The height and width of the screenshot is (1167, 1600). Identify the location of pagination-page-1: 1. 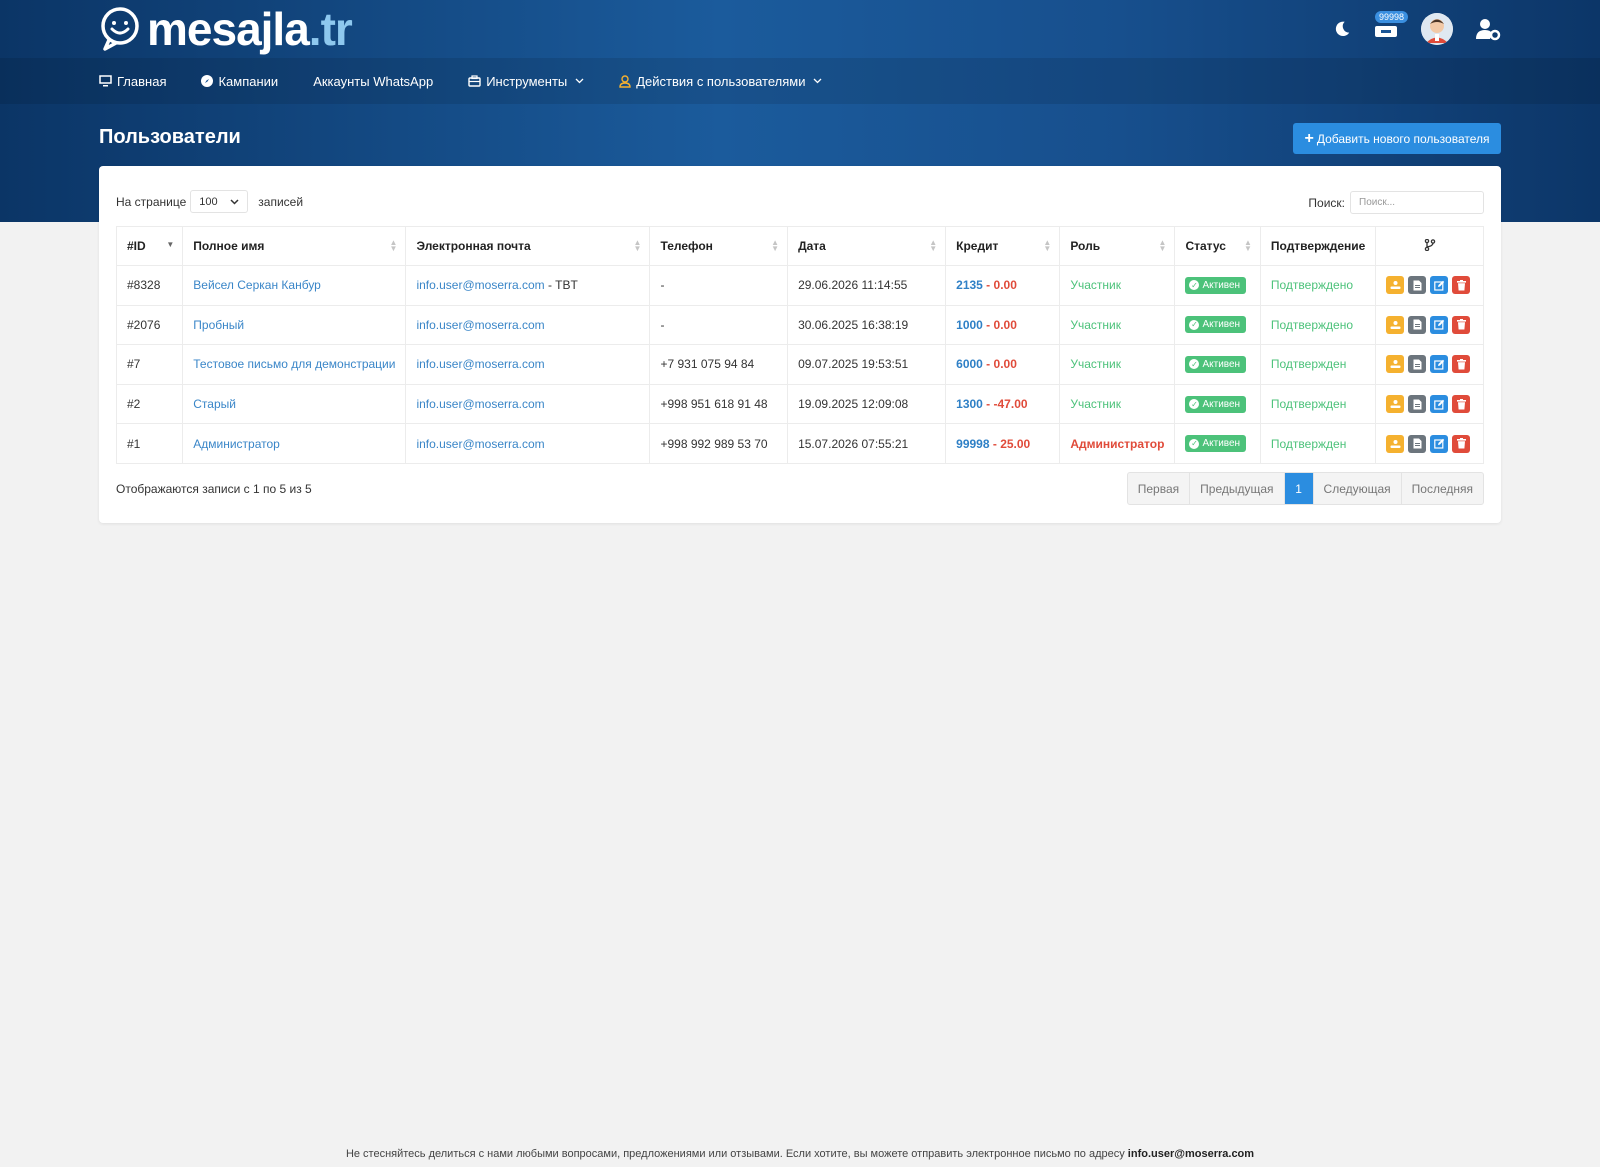
(1299, 488).